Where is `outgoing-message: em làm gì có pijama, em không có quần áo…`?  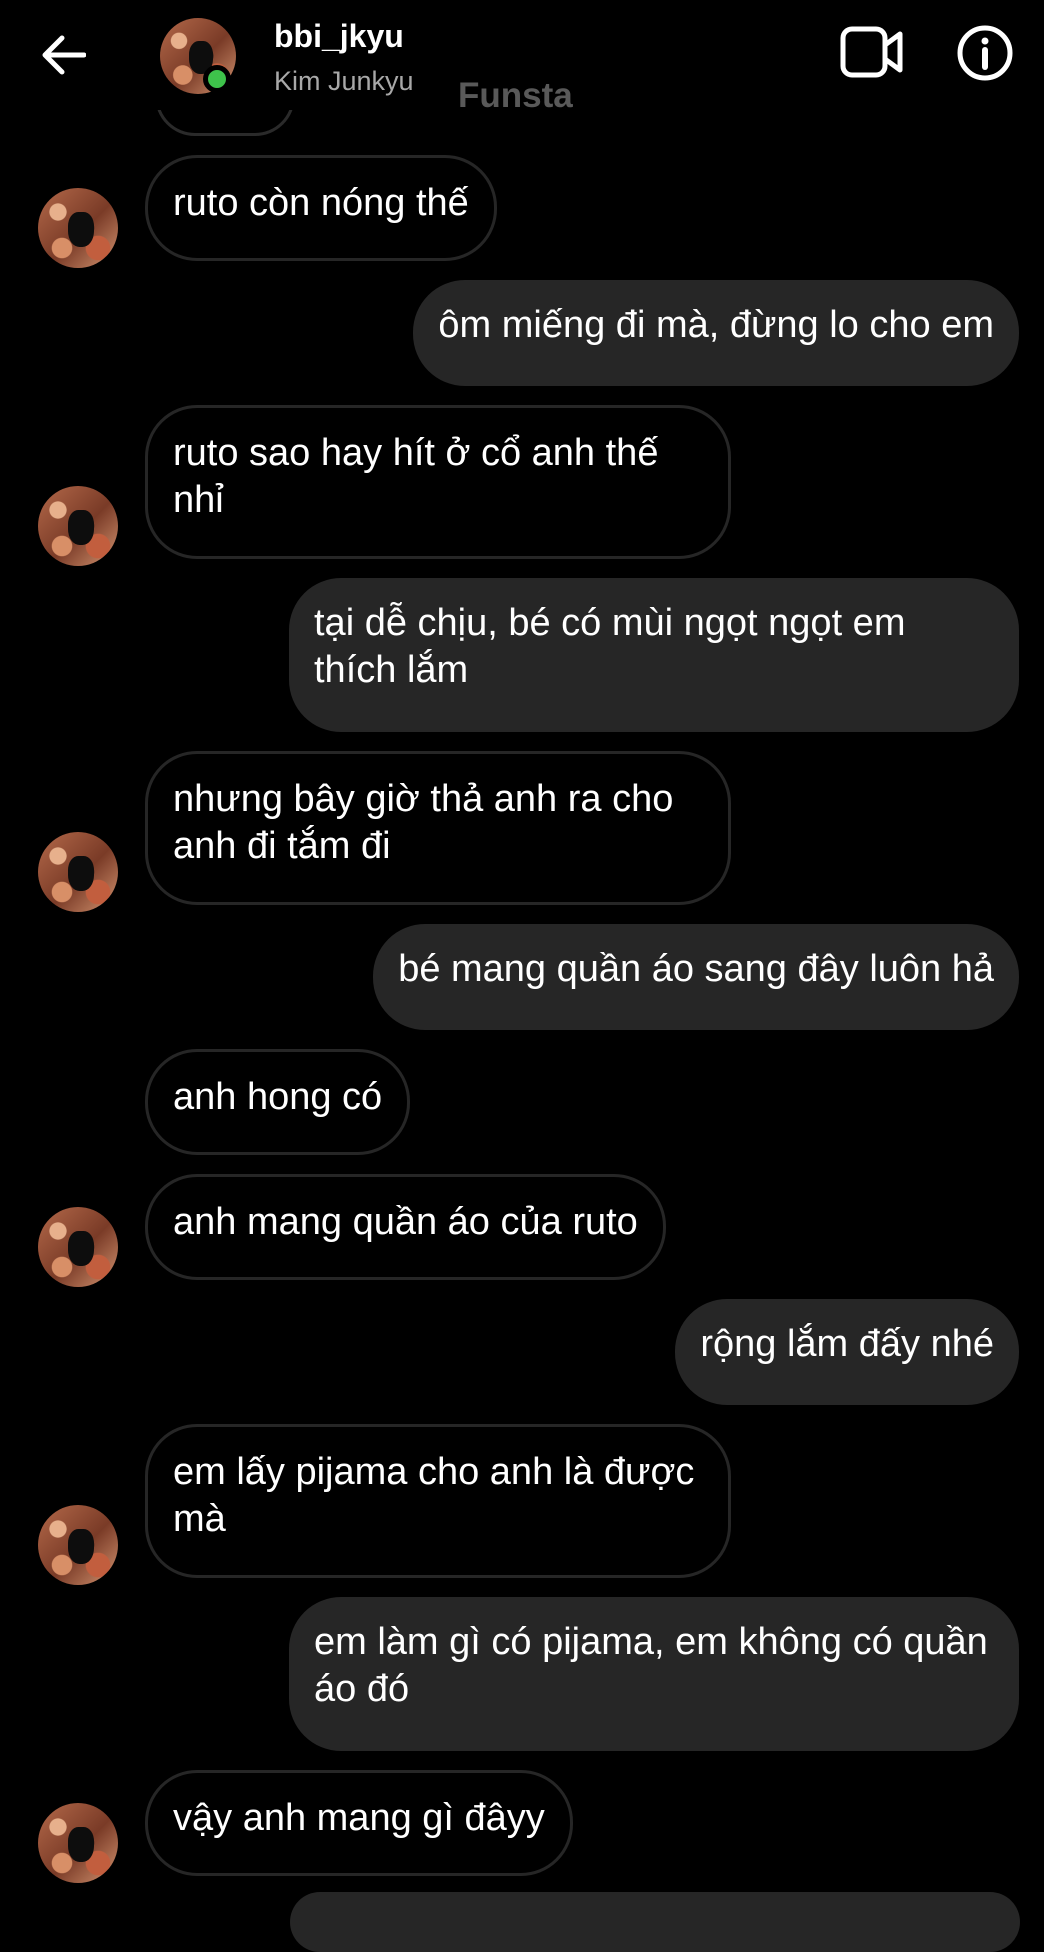 outgoing-message: em làm gì có pijama, em không có quần áo… is located at coordinates (654, 1674).